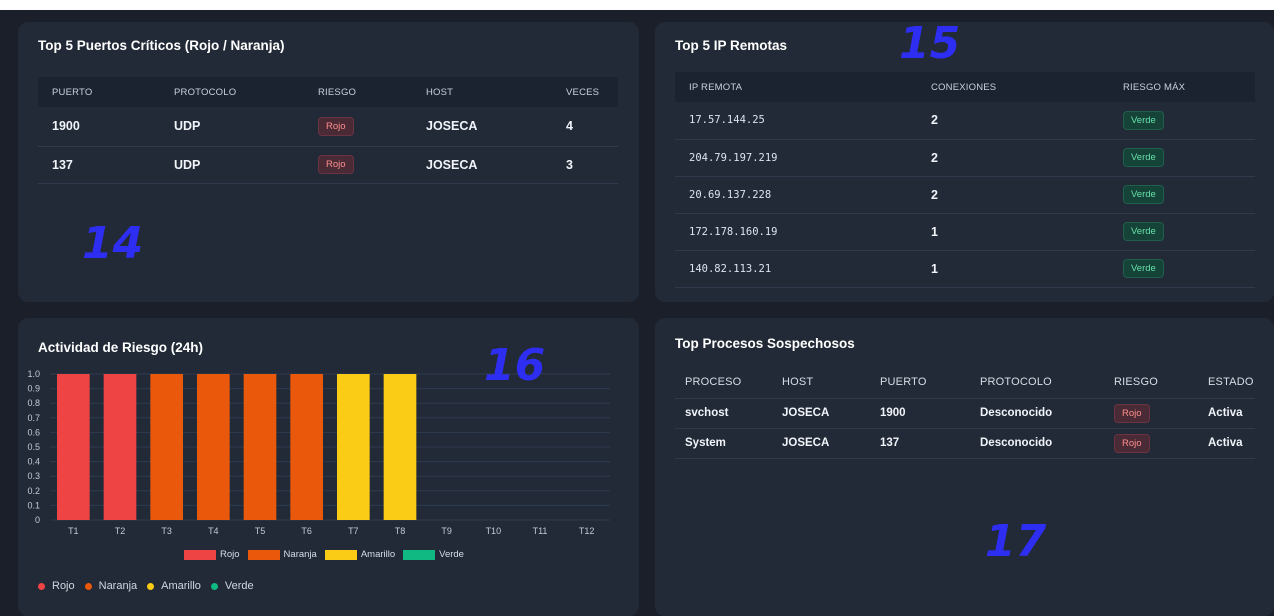 Image resolution: width=1274 pixels, height=616 pixels. I want to click on col-header-riesgo-max: RIESGO MÁX, so click(1182, 87).